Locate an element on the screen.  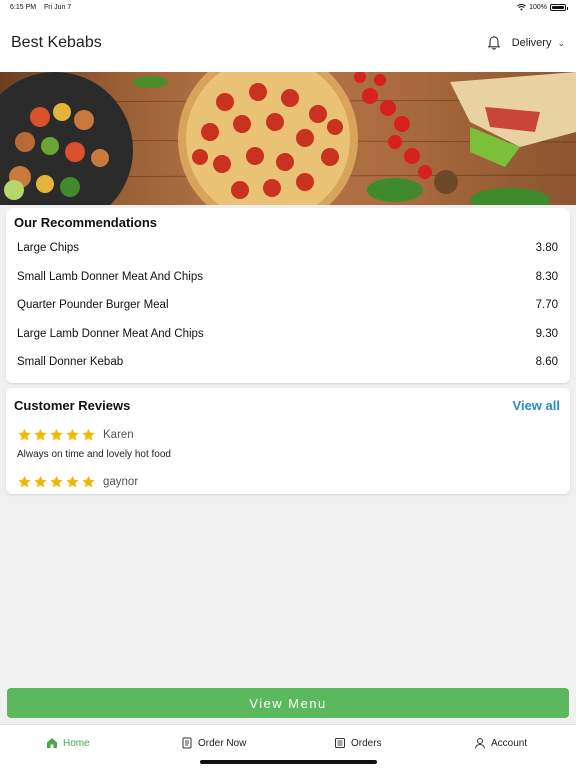
review-header: Karen is located at coordinates (75, 435).